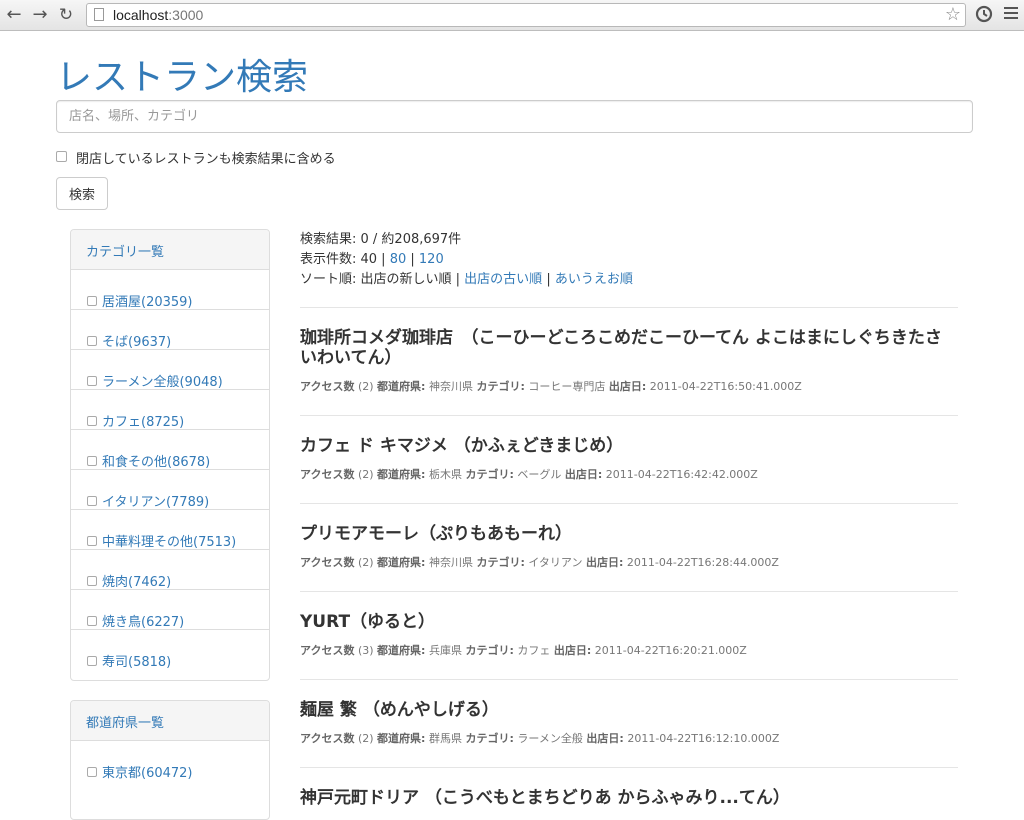 This screenshot has height=820, width=1024. I want to click on category-item: 寿司(5818), so click(170, 650).